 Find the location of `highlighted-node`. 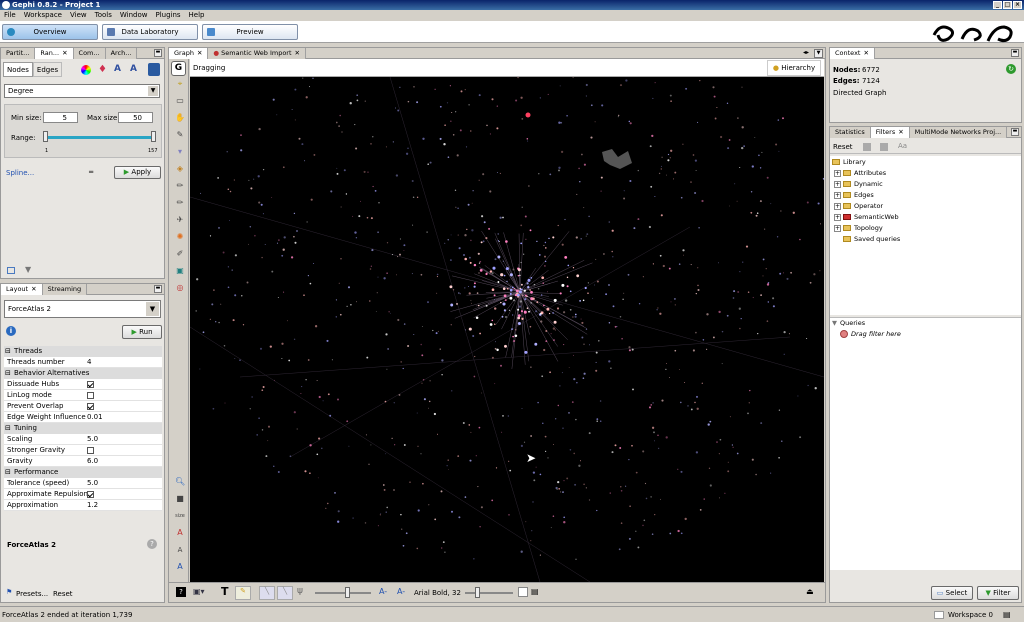

highlighted-node is located at coordinates (528, 115).